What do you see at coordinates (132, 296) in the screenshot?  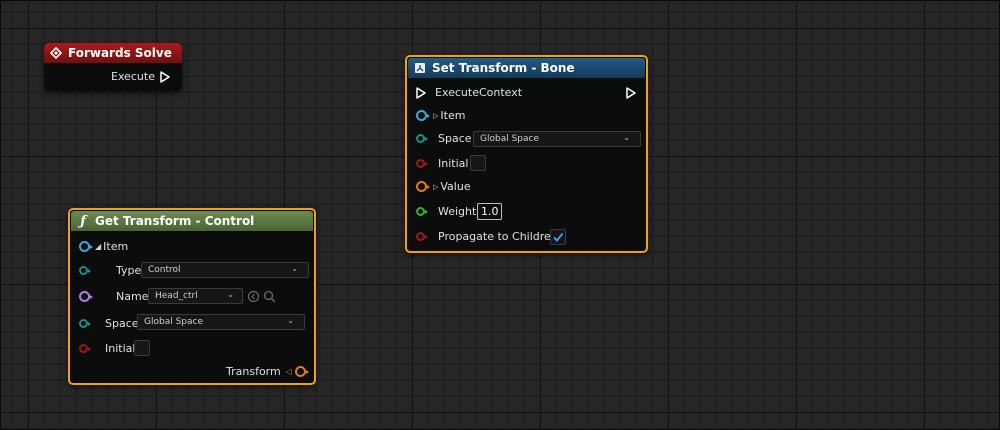 I see `name-label: Name` at bounding box center [132, 296].